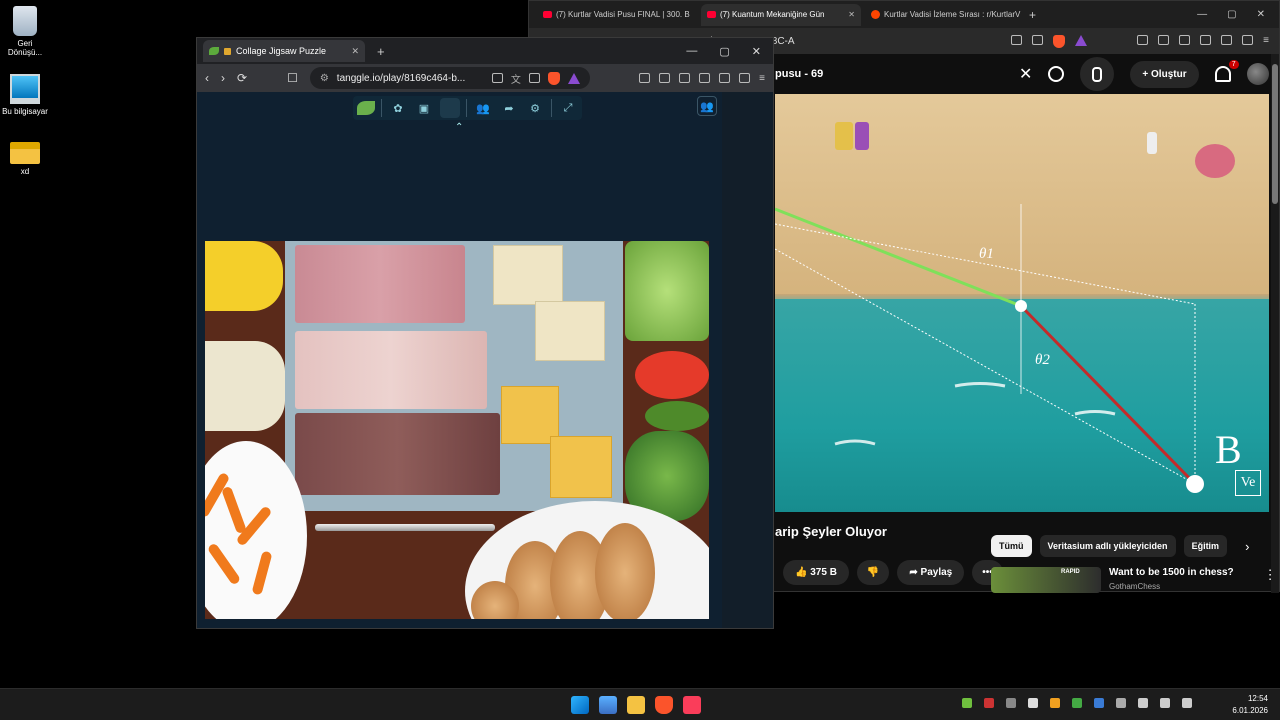  Describe the element at coordinates (1171, 586) in the screenshot. I see `rec-channel: GothamChess` at that location.